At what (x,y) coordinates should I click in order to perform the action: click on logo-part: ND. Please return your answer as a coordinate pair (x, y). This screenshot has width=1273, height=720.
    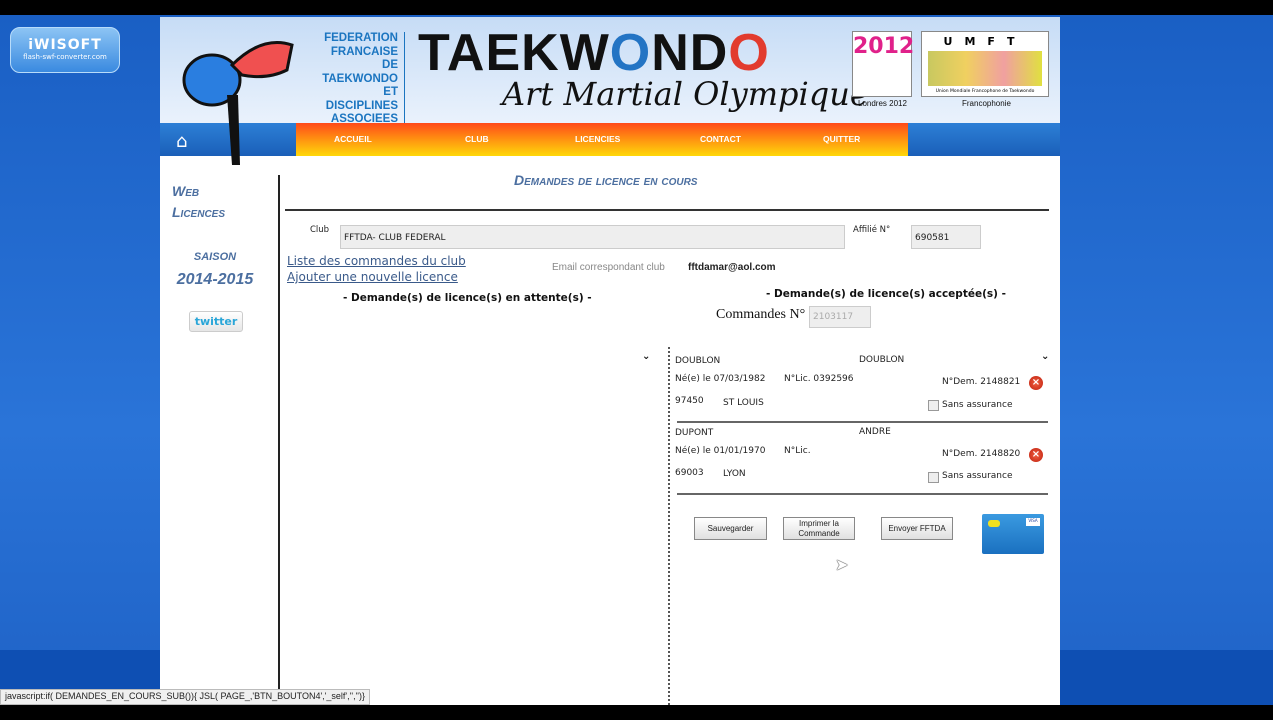
    Looking at the image, I should click on (690, 53).